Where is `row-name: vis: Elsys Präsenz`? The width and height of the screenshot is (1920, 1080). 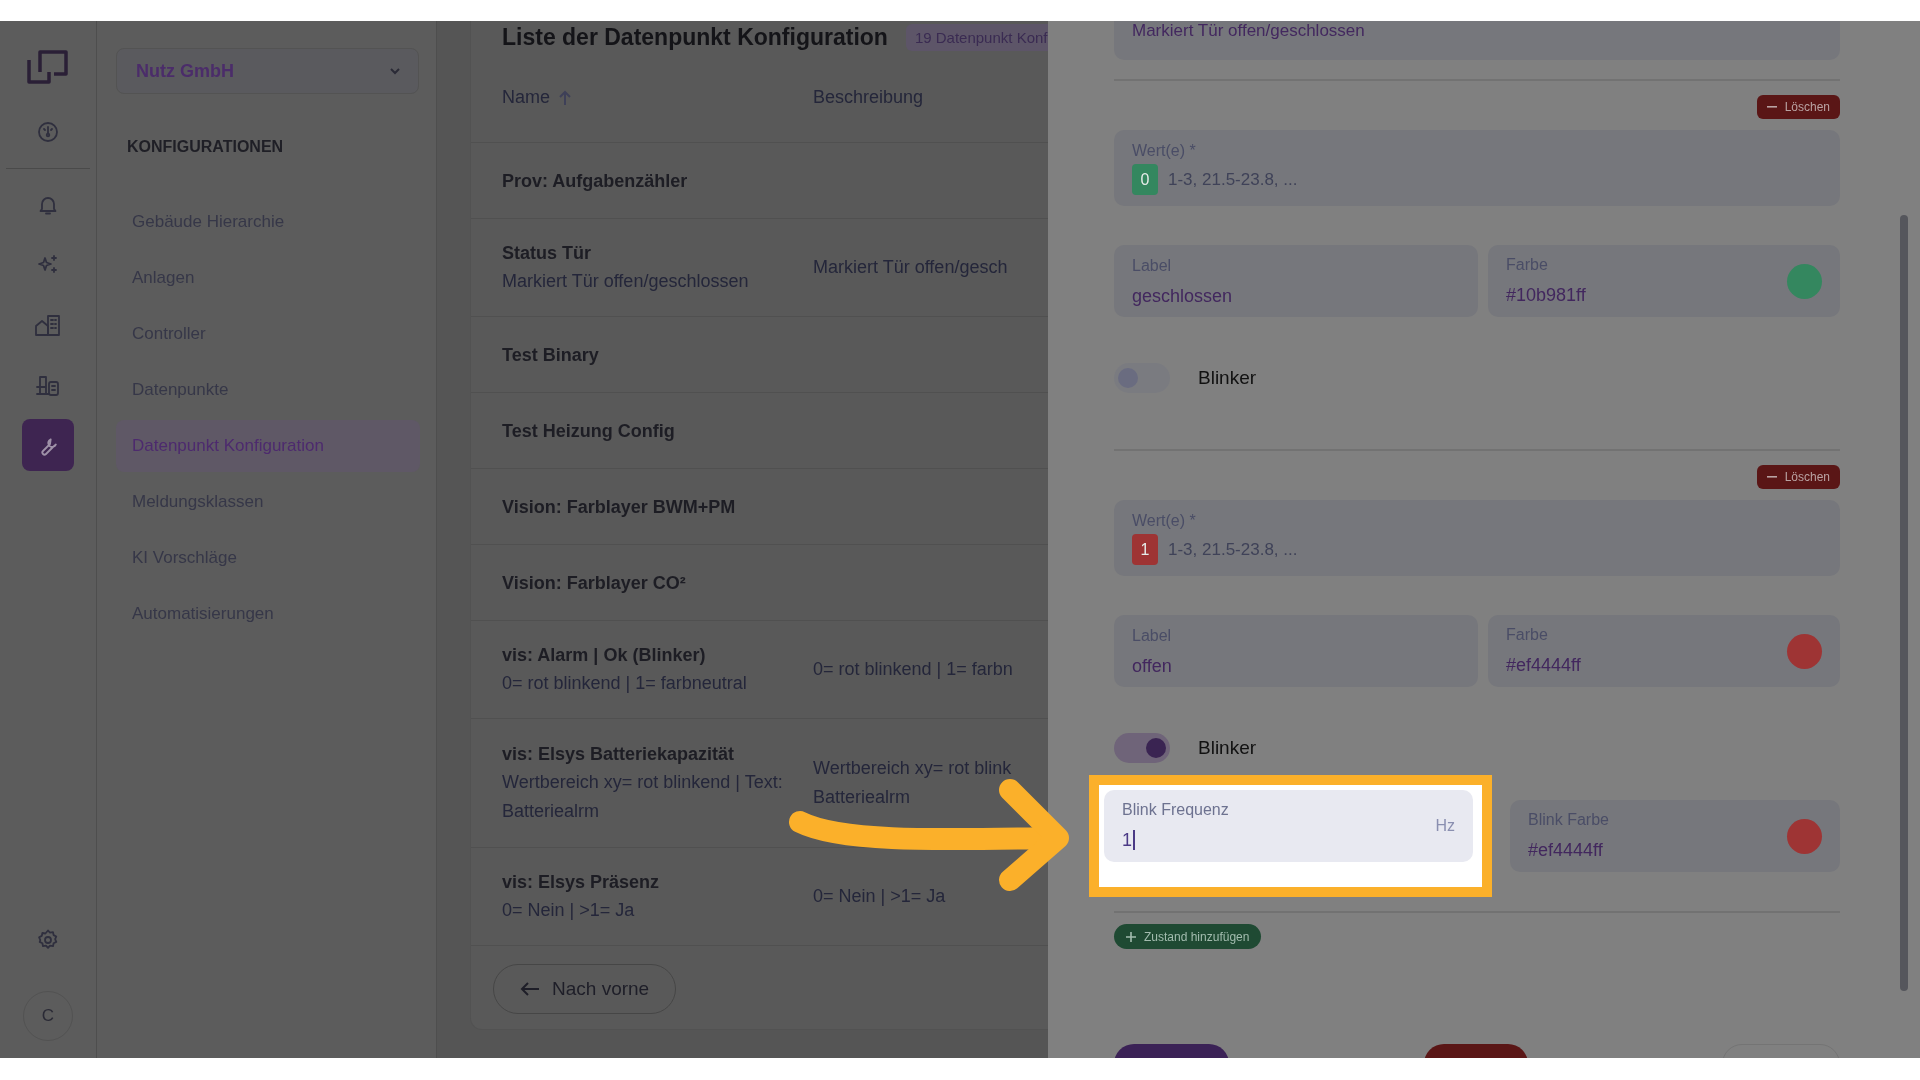 row-name: vis: Elsys Präsenz is located at coordinates (581, 882).